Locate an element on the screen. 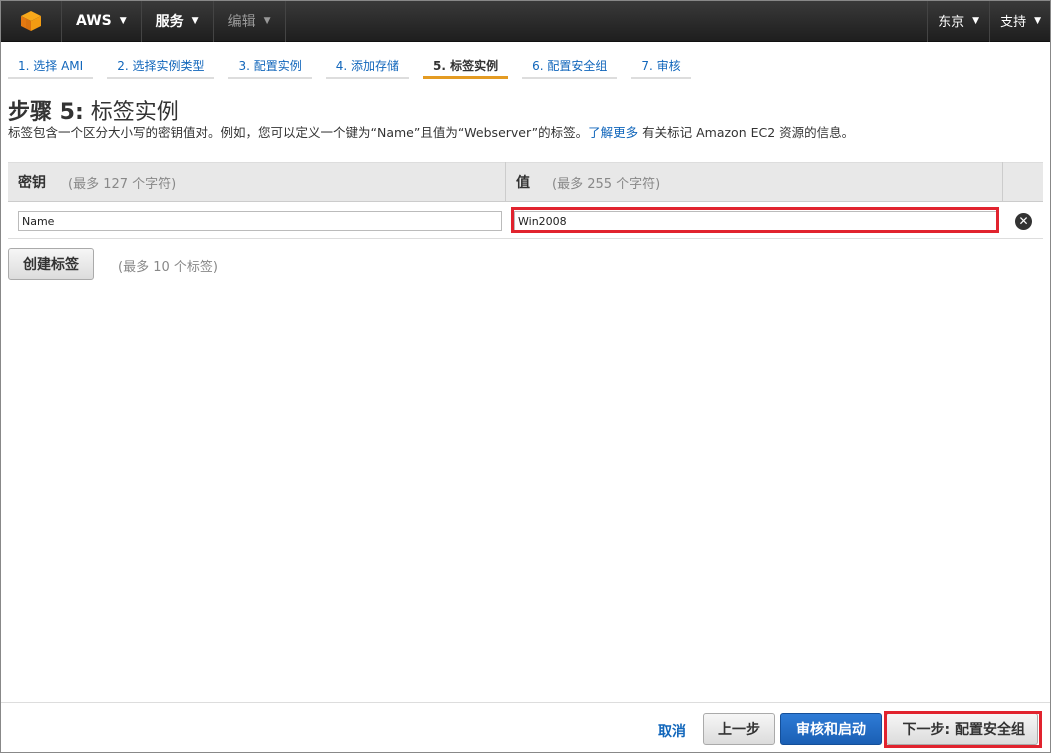 Image resolution: width=1051 pixels, height=753 pixels. tag-key-input is located at coordinates (260, 221).